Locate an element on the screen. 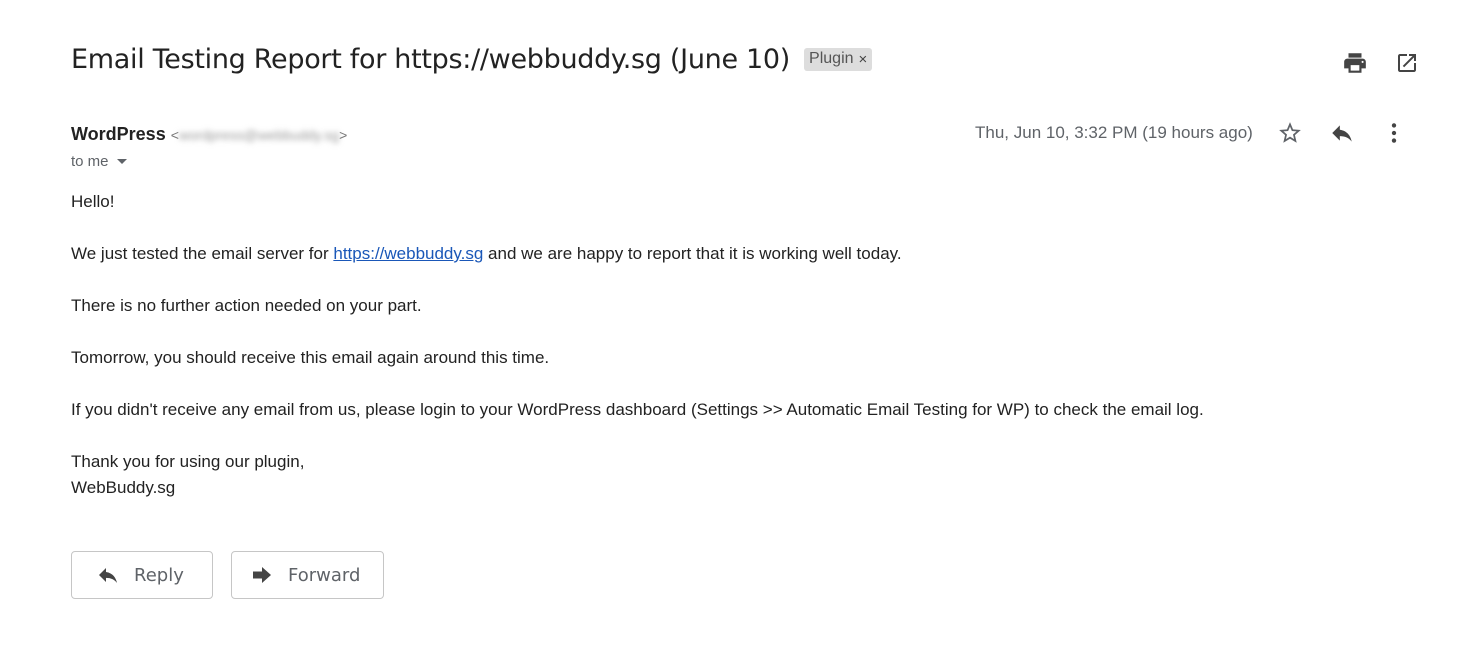 The height and width of the screenshot is (650, 1460). message-meta: Thu, Jun 10, 3:32 PM (19 hours ago) is located at coordinates (1191, 133).